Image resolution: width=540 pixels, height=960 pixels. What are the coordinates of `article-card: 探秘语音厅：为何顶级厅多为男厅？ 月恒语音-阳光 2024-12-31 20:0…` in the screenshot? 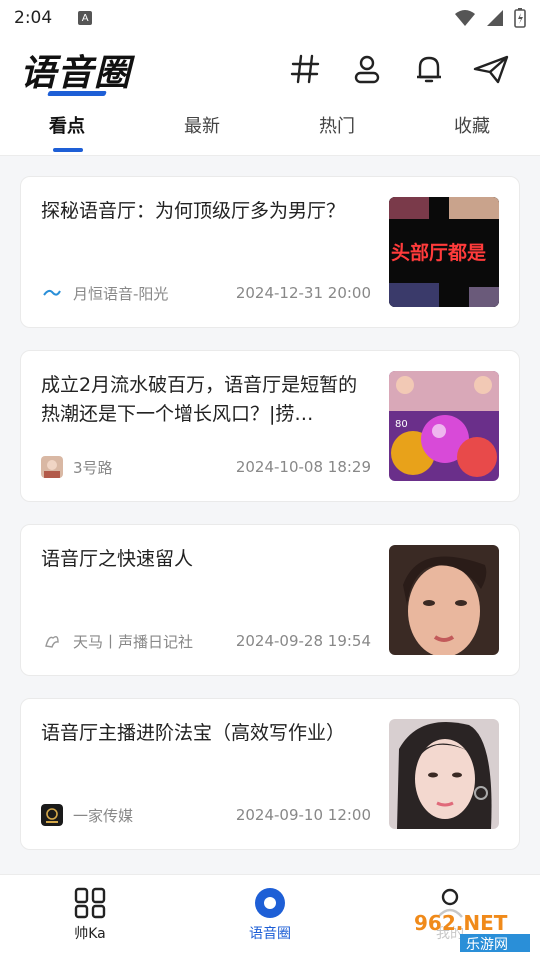 It's located at (270, 252).